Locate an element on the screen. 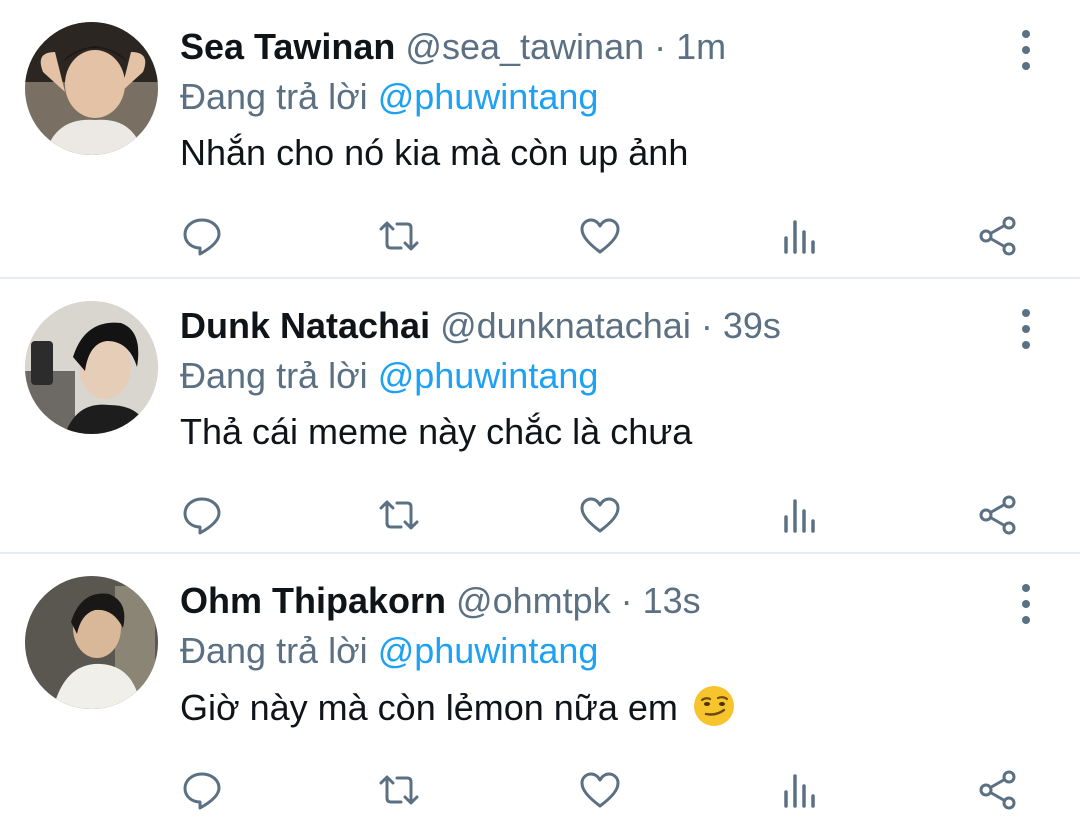 The width and height of the screenshot is (1080, 823). tweet-text: Thả cái meme này chắc là chưa is located at coordinates (436, 431).